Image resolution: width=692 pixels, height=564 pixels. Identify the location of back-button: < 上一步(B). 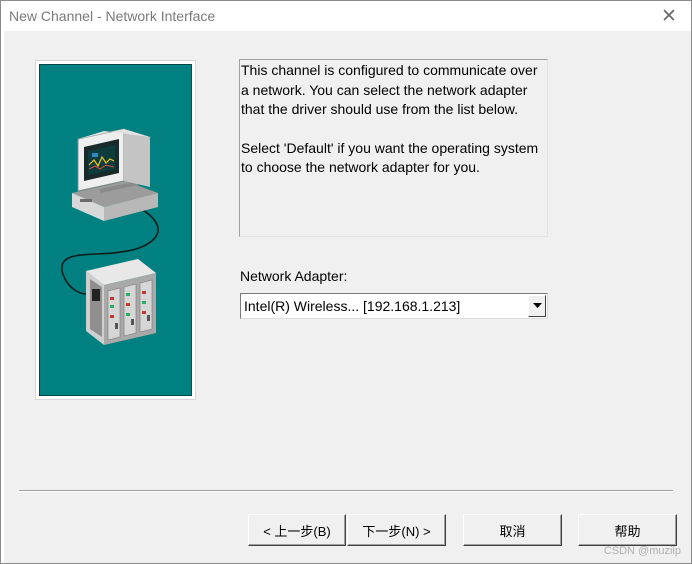
(297, 530).